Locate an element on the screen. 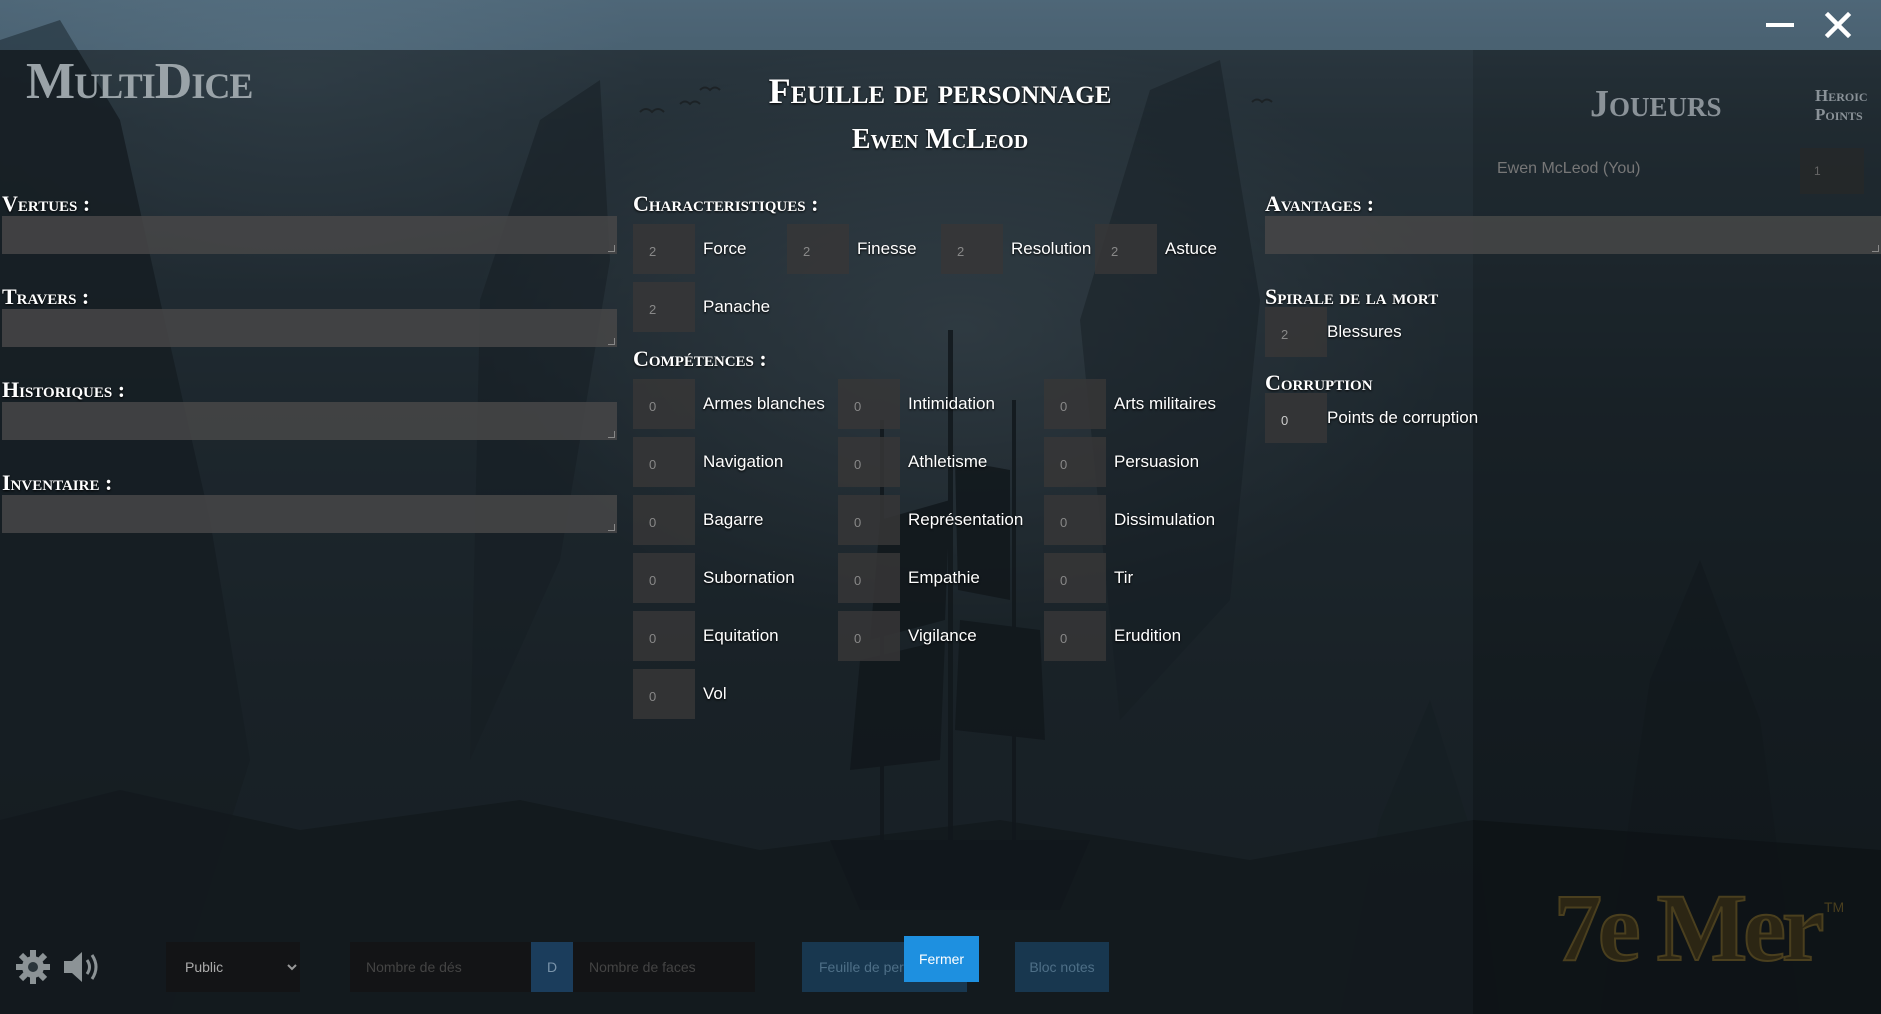  characteristics-label: Characteristiques : is located at coordinates (726, 203).